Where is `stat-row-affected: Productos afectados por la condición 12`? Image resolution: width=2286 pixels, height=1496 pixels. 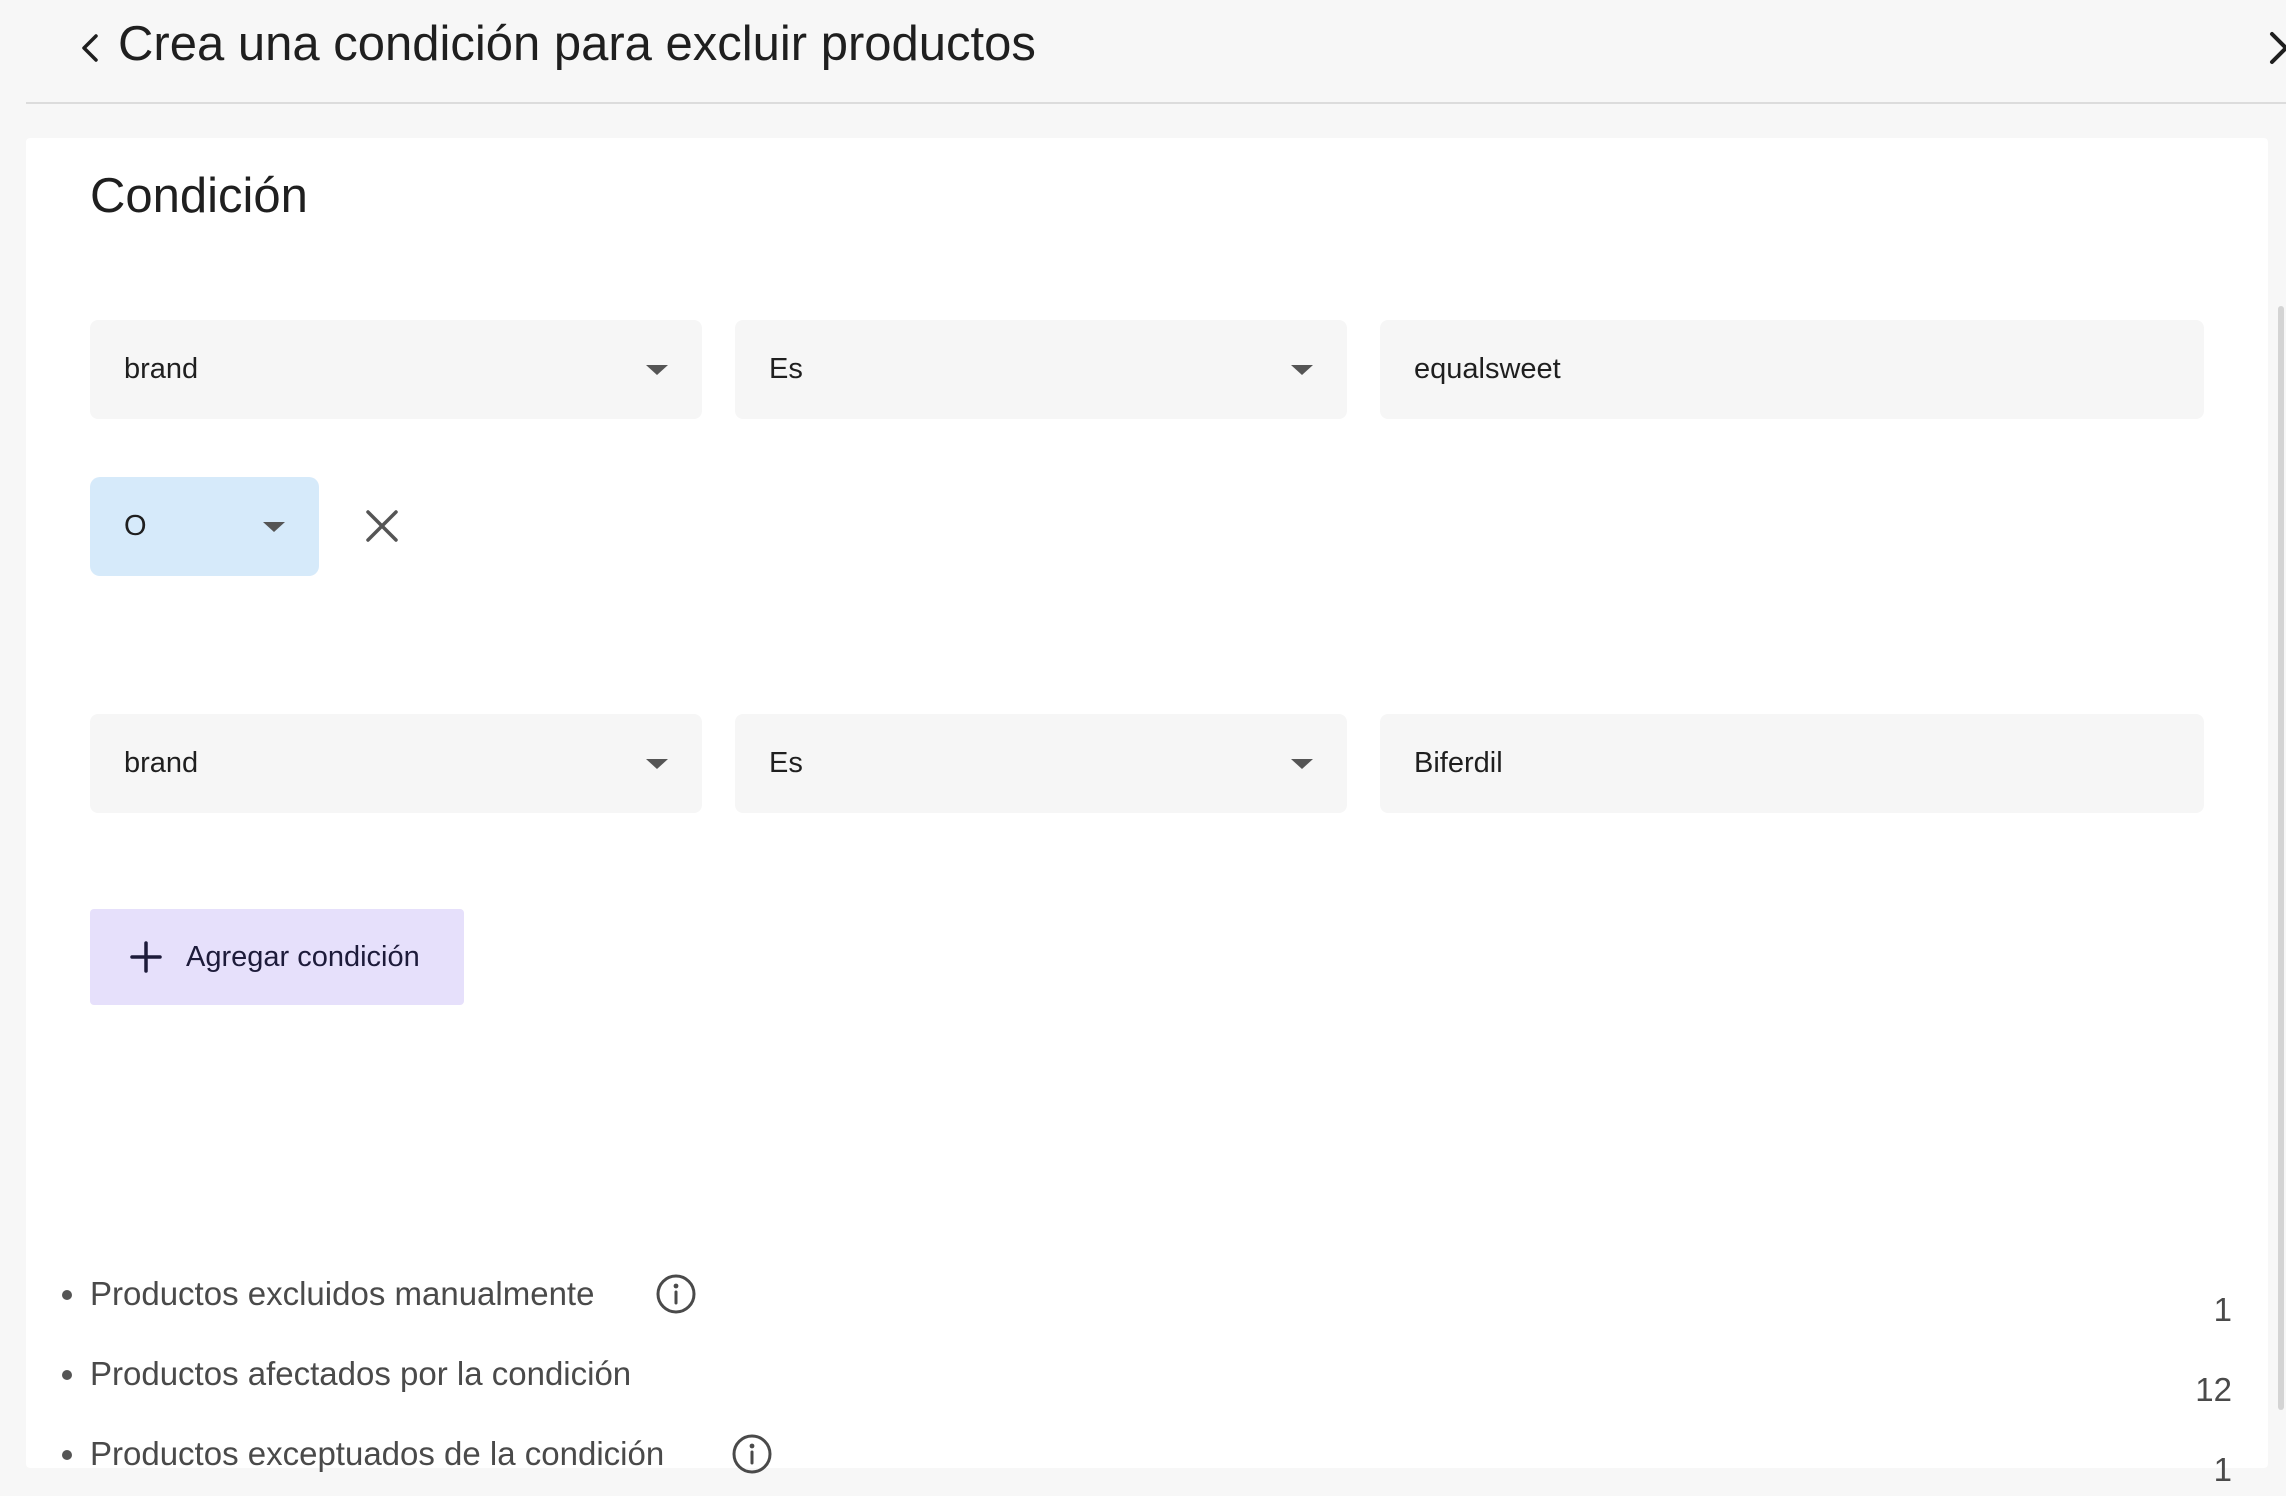 stat-row-affected: Productos afectados por la condición 12 is located at coordinates (1147, 1376).